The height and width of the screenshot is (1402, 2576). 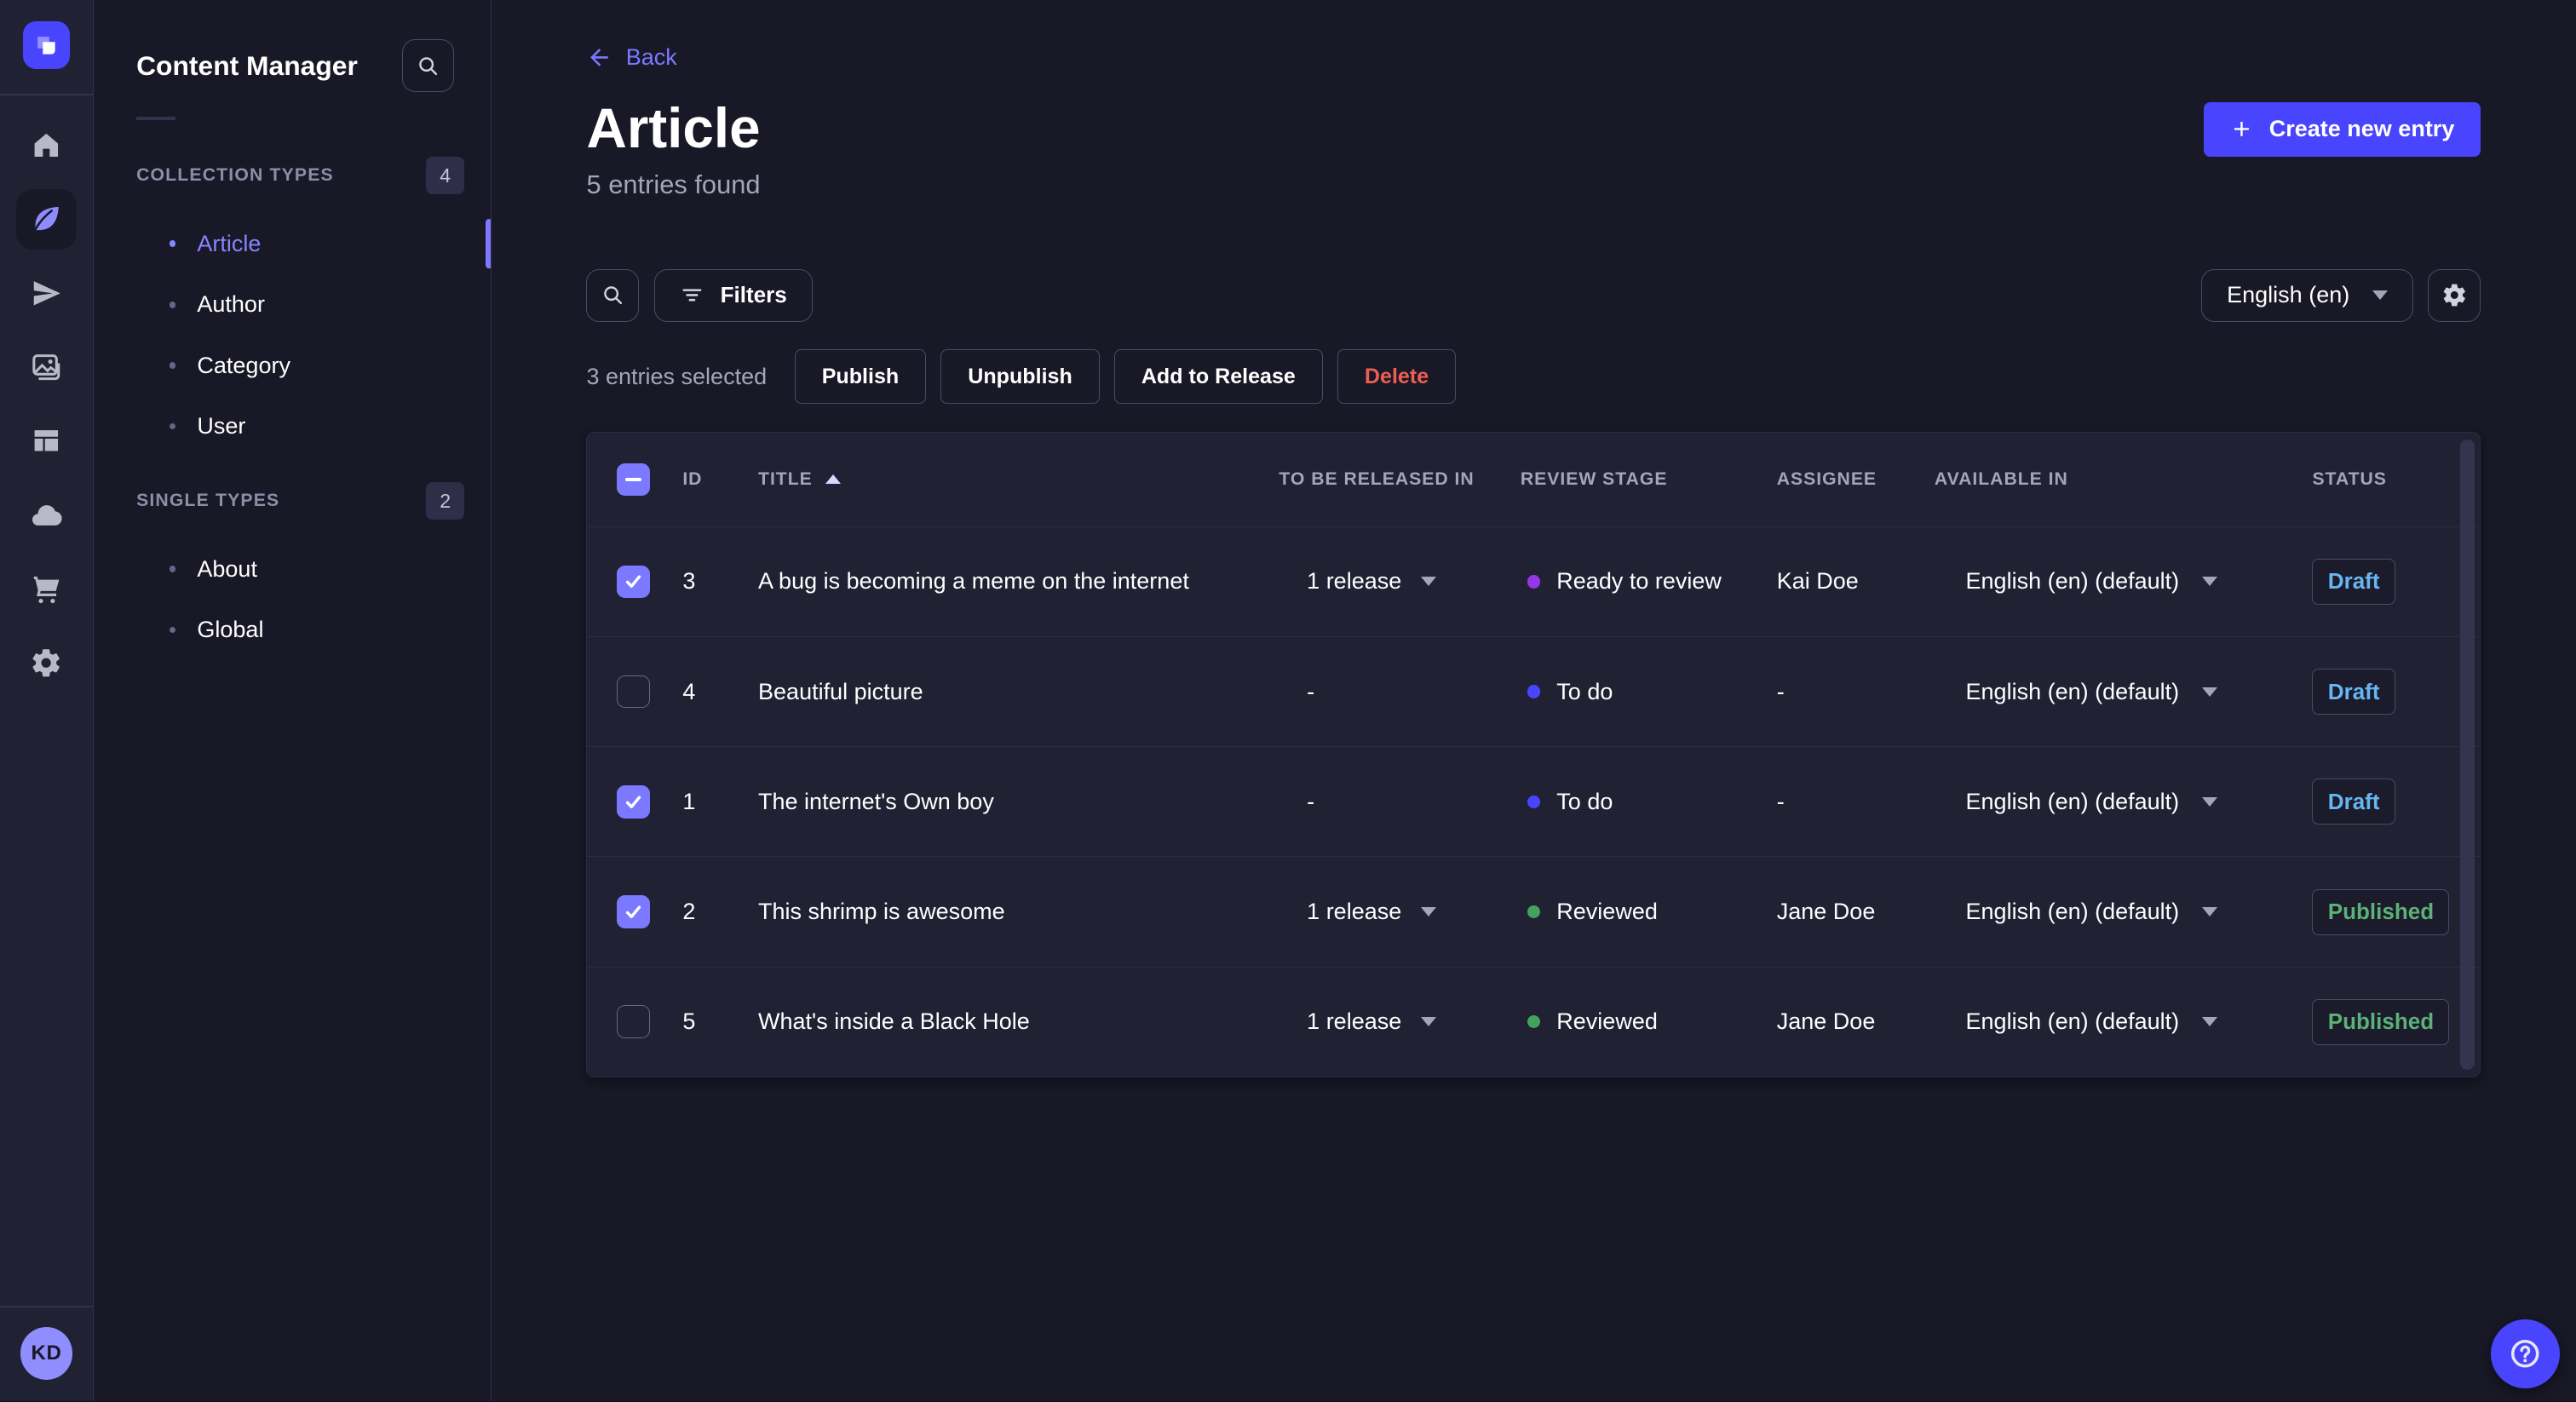 What do you see at coordinates (292, 426) in the screenshot?
I see `sidebar-item-user: User` at bounding box center [292, 426].